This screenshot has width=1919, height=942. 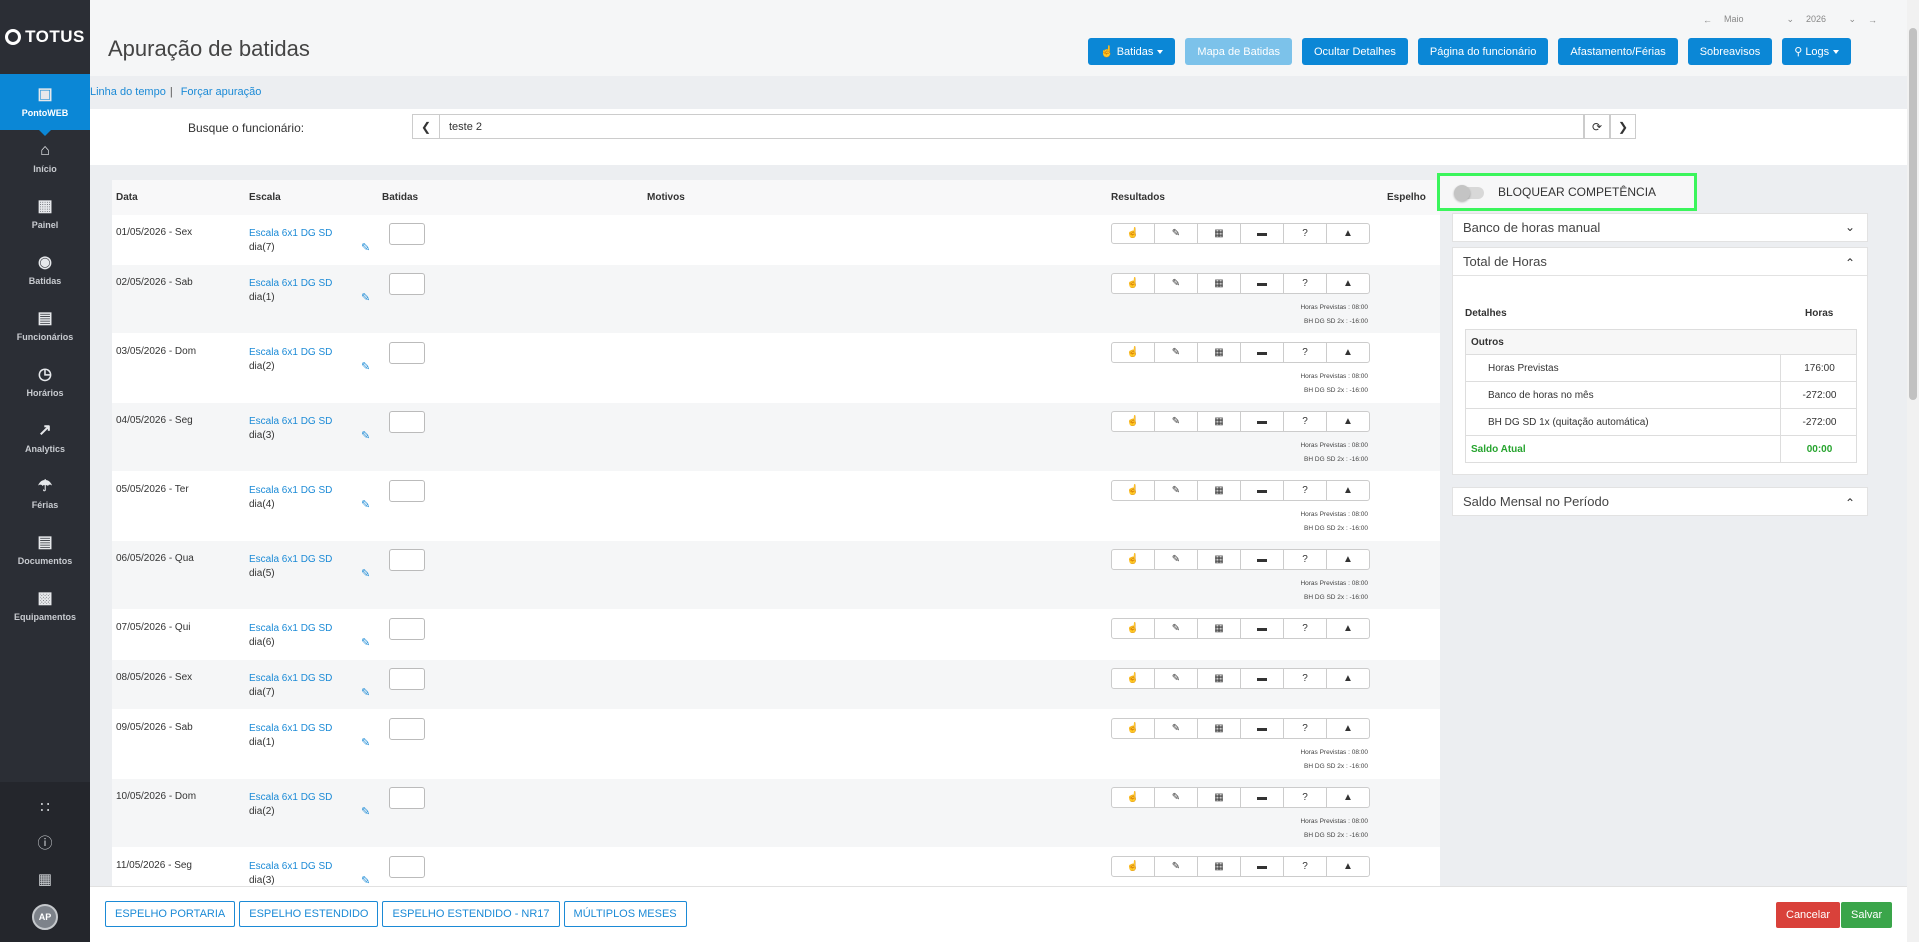 What do you see at coordinates (45, 382) in the screenshot?
I see `sidebar-item-horarios: ◷ Horários` at bounding box center [45, 382].